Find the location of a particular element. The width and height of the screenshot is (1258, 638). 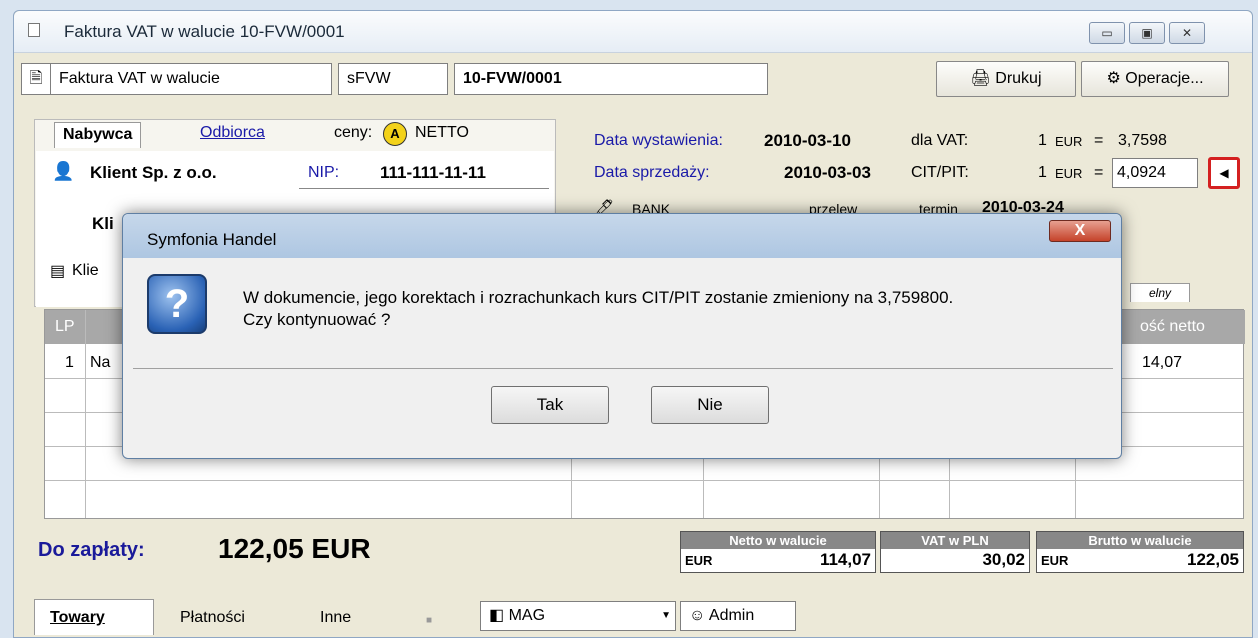

tab-platnosci: Płatności is located at coordinates (212, 618).